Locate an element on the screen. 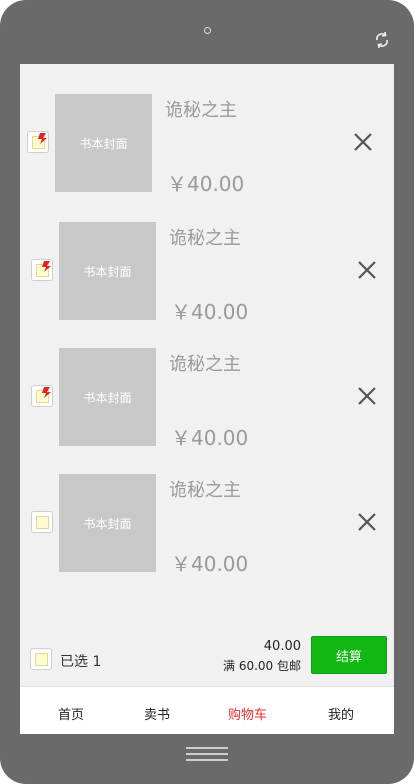 The height and width of the screenshot is (784, 414). rotate-icon is located at coordinates (382, 40).